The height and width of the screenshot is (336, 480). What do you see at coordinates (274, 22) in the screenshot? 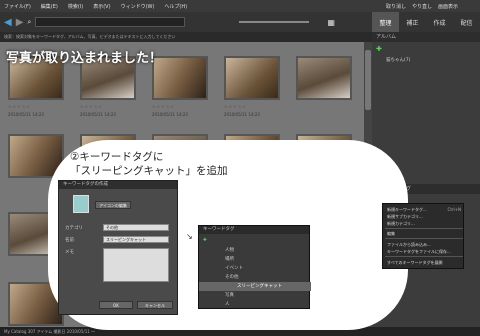
I see `zoom-slider` at bounding box center [274, 22].